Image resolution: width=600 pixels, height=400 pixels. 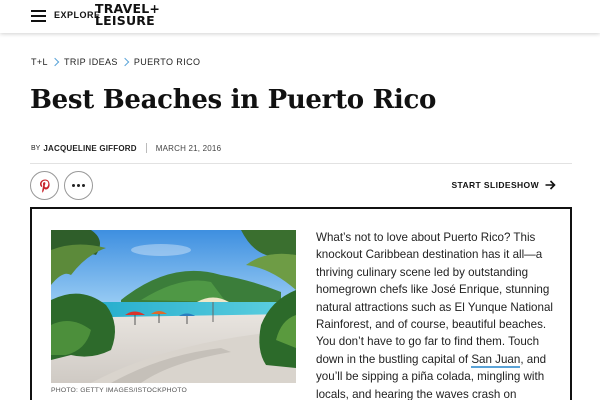 I want to click on arrow-right-icon, so click(x=550, y=185).